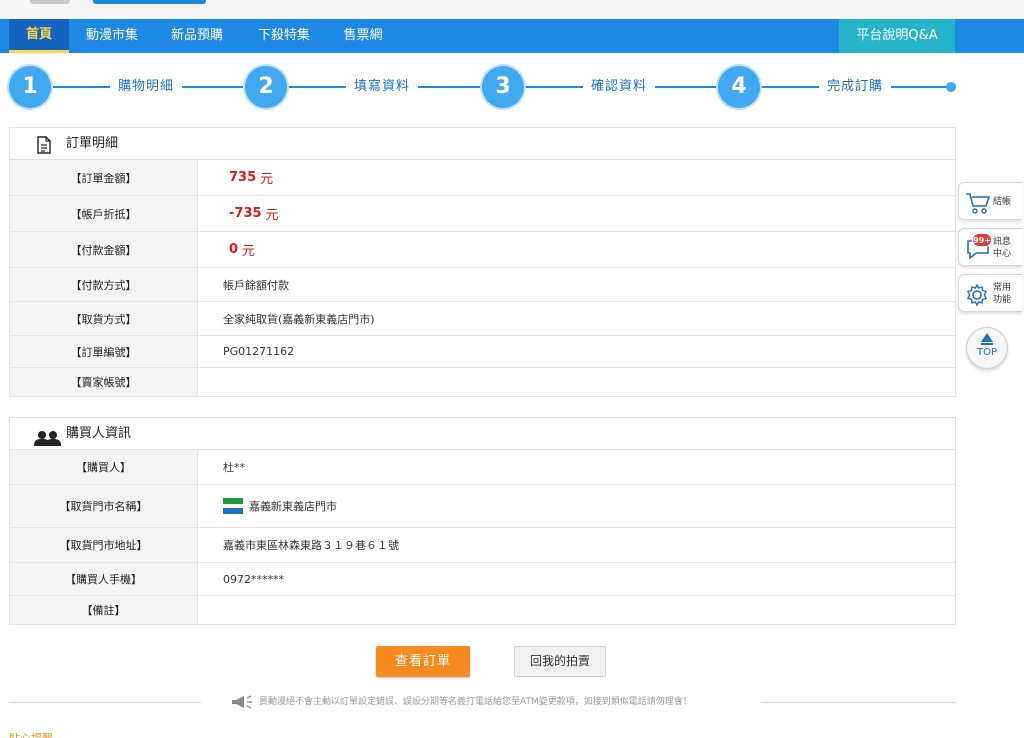 Image resolution: width=1024 pixels, height=738 pixels. What do you see at coordinates (104, 351) in the screenshot?
I see `order-row-key: 【訂單編號】` at bounding box center [104, 351].